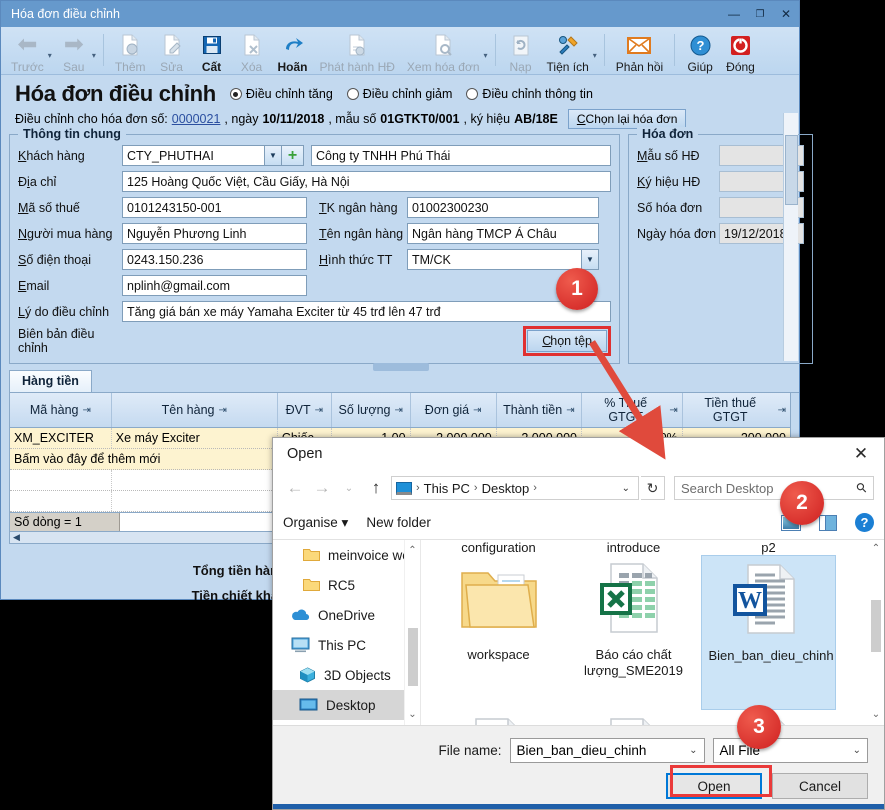 The image size is (885, 810). Describe the element at coordinates (861, 454) in the screenshot. I see `dialog-close-button: ✕` at that location.